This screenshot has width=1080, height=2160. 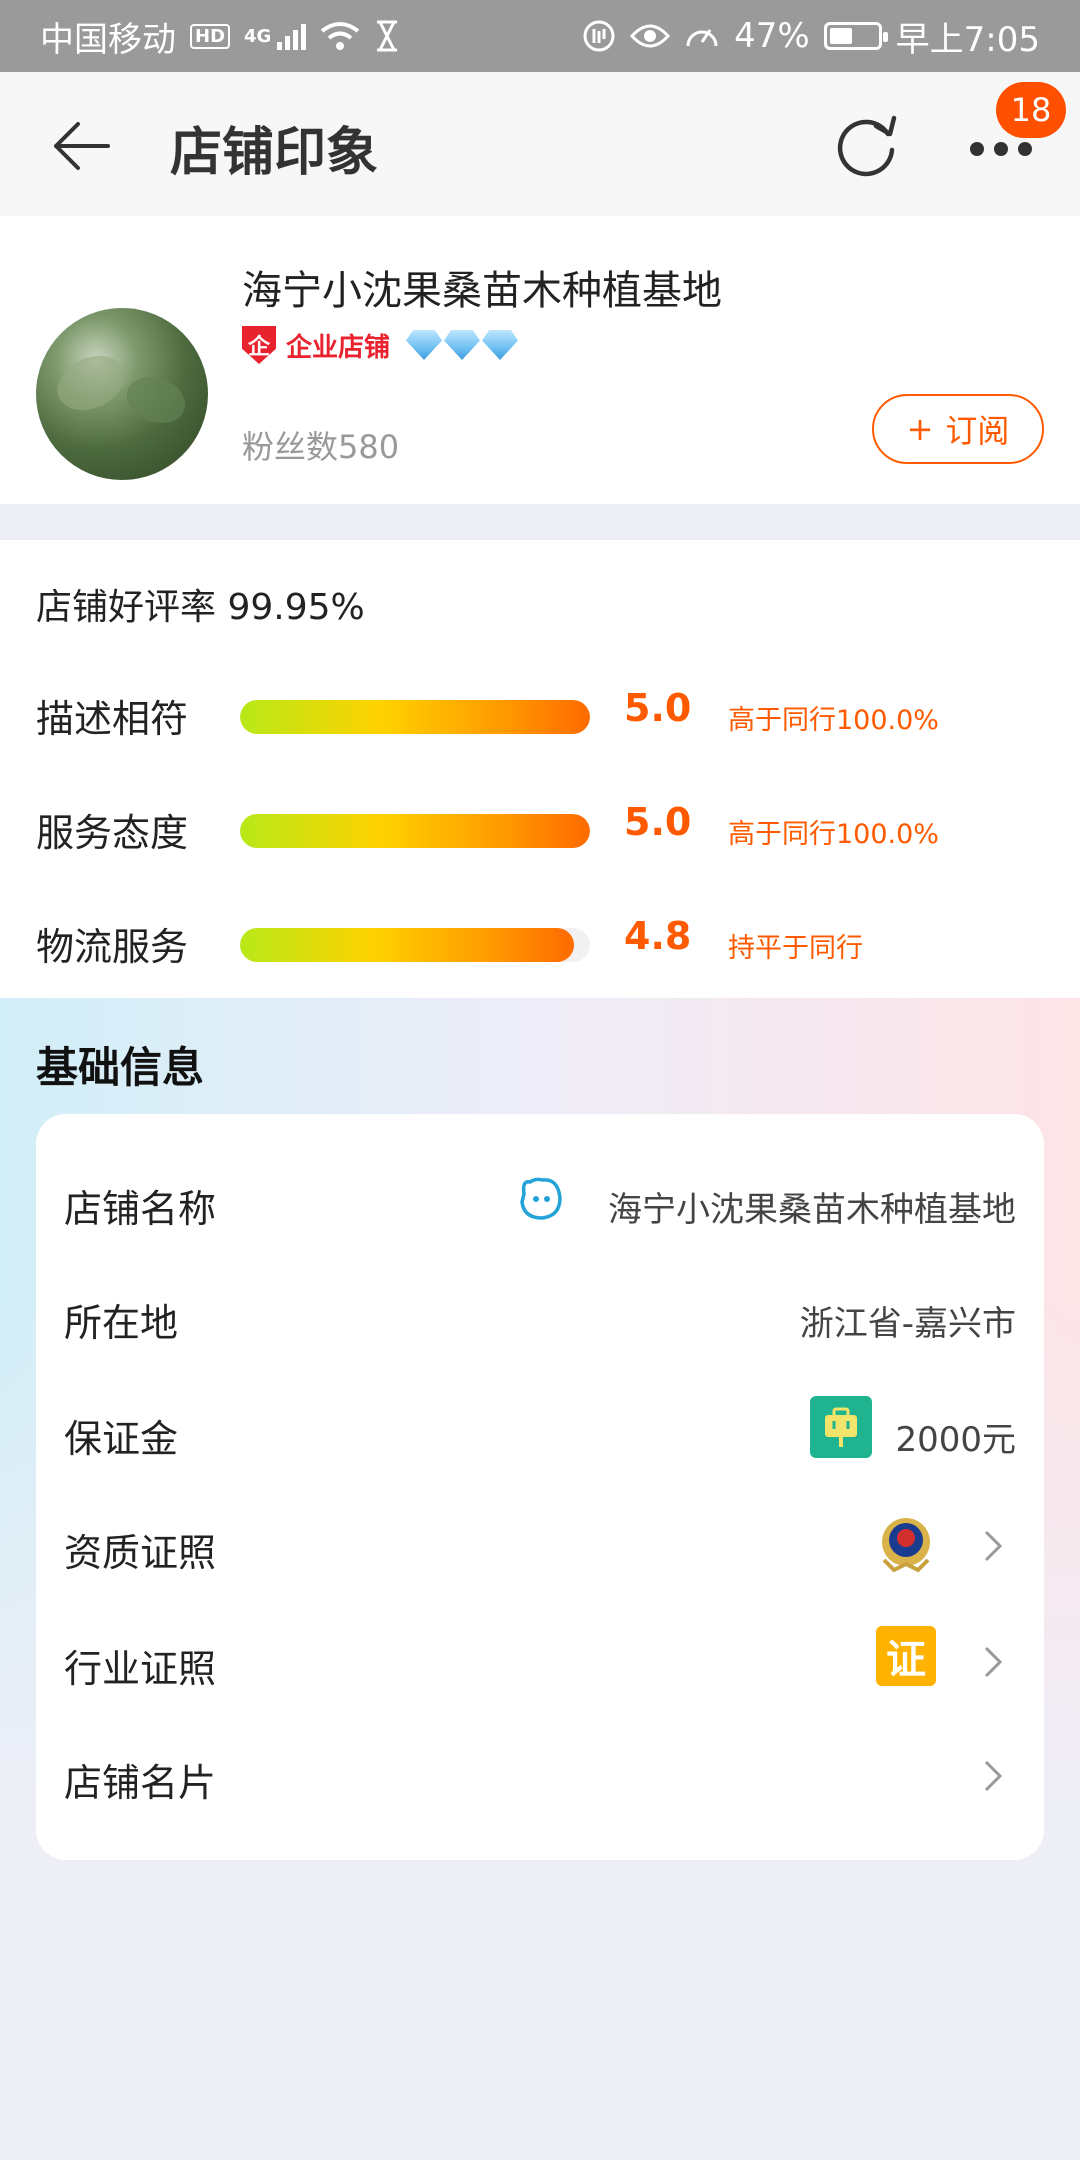 What do you see at coordinates (540, 36) in the screenshot?
I see `status-bar: 中国移动 HD 4G 47% 早上7:05` at bounding box center [540, 36].